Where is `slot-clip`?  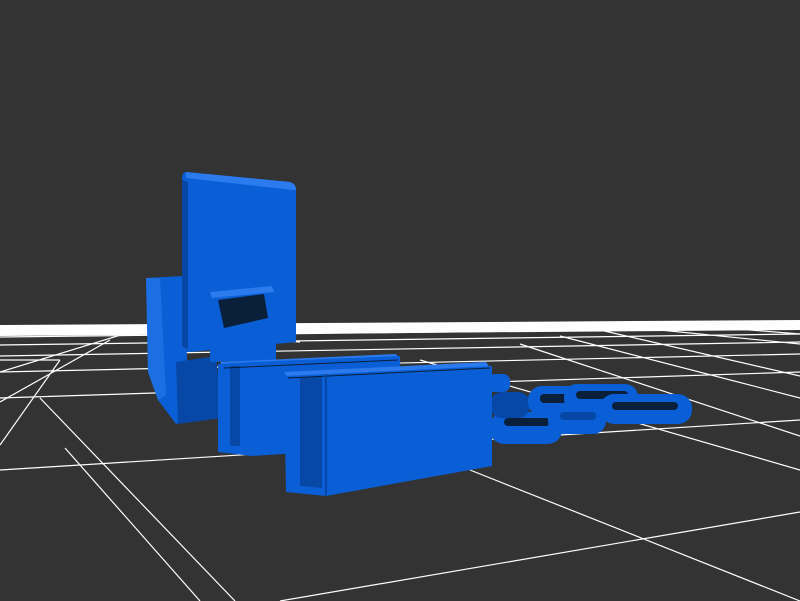
slot-clip is located at coordinates (243, 324).